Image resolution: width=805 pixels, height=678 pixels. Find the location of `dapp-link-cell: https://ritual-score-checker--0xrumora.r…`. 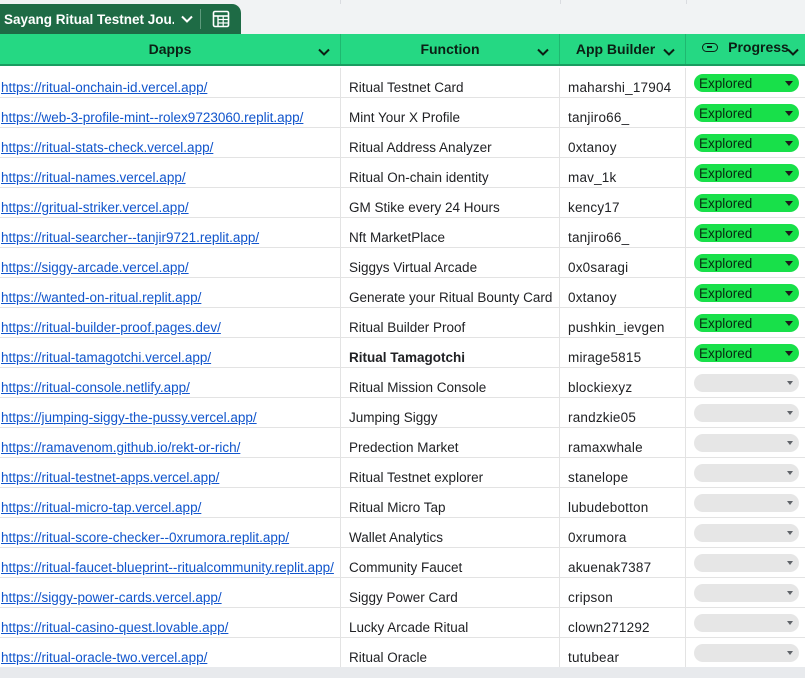

dapp-link-cell: https://ritual-score-checker--0xrumora.r… is located at coordinates (170, 533).